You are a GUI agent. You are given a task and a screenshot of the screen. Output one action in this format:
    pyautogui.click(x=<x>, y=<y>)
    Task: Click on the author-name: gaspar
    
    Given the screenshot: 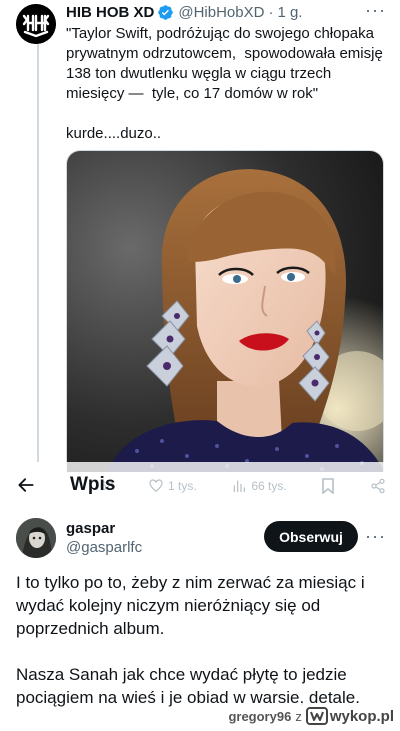 What is the action you would take?
    pyautogui.click(x=90, y=528)
    